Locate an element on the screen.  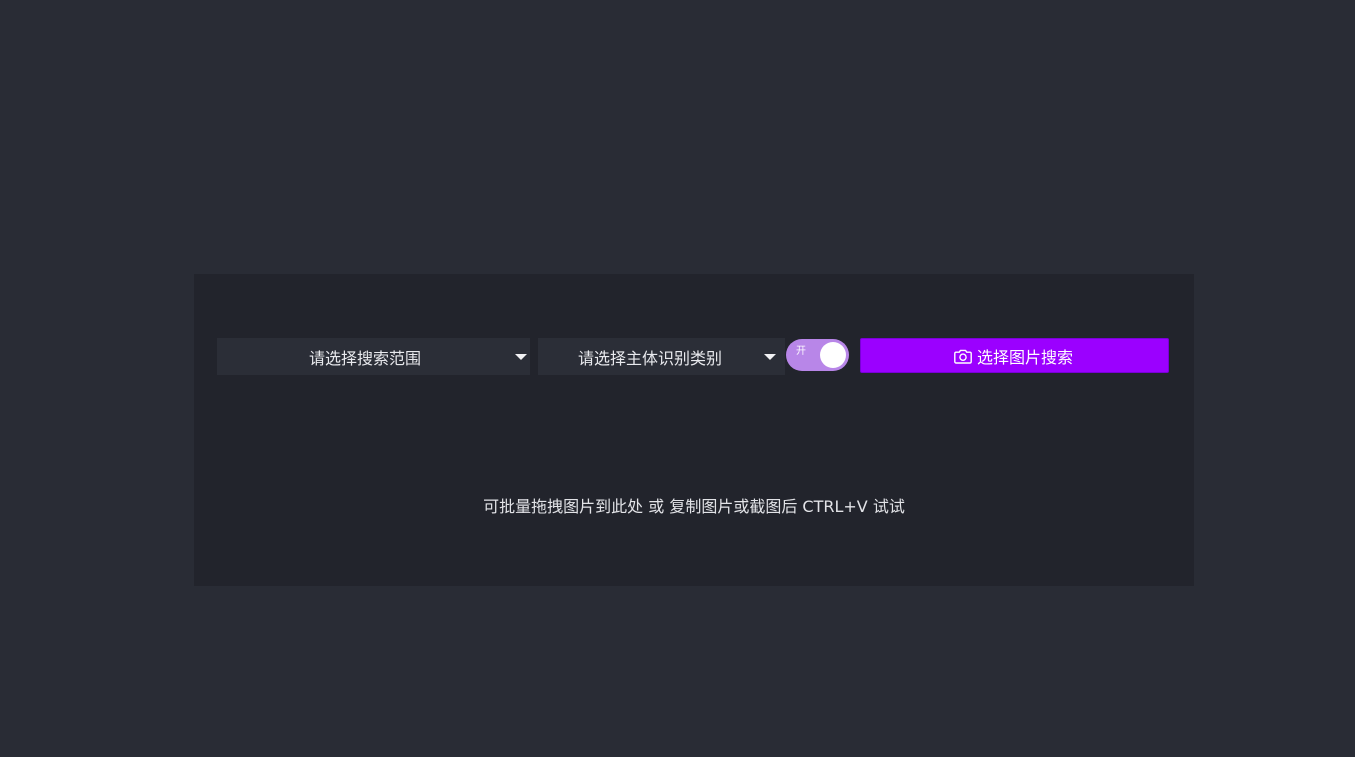
search-scope-select: 请选择搜索范围 is located at coordinates (373, 356).